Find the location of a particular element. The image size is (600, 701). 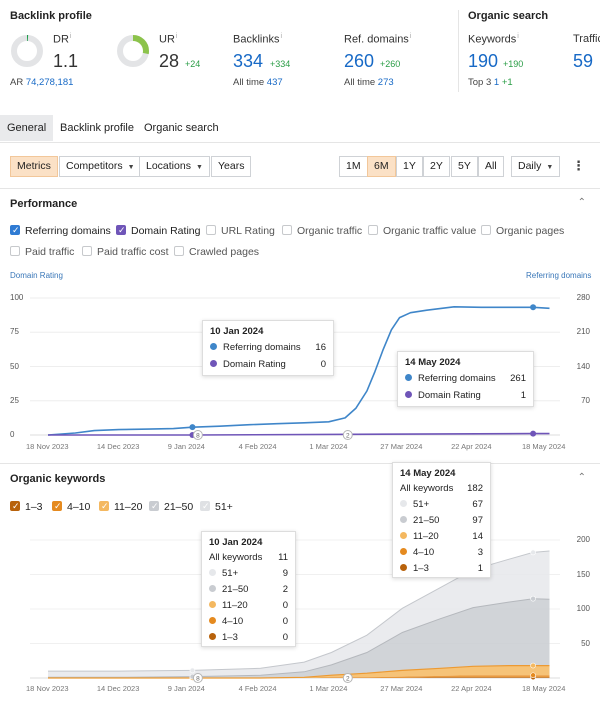

range-2y-button: 2Y is located at coordinates (436, 166).